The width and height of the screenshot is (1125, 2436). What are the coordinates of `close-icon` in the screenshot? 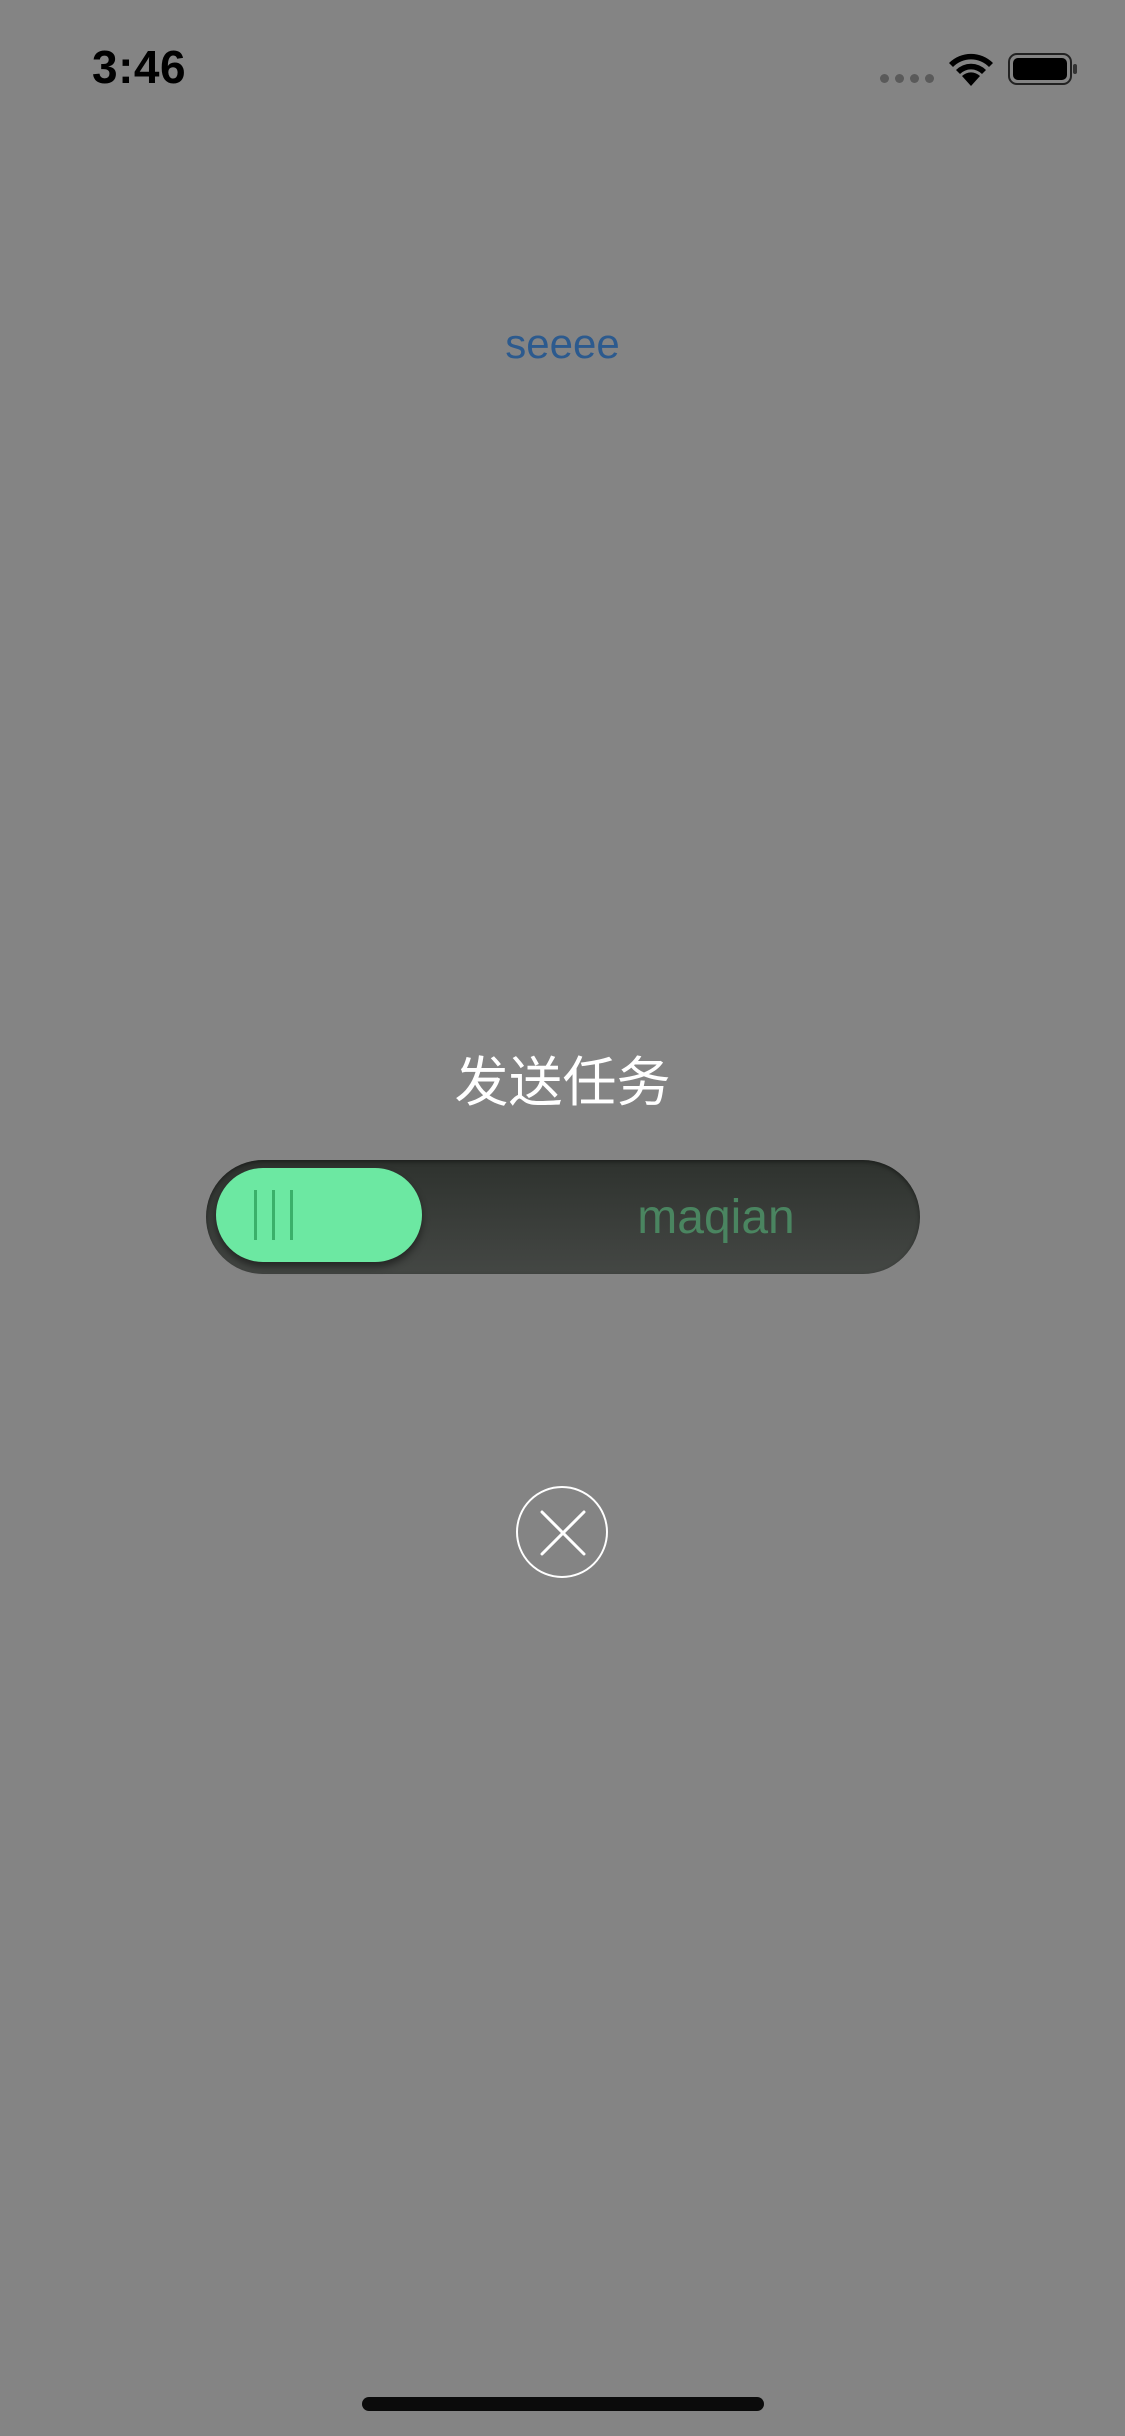 It's located at (563, 1533).